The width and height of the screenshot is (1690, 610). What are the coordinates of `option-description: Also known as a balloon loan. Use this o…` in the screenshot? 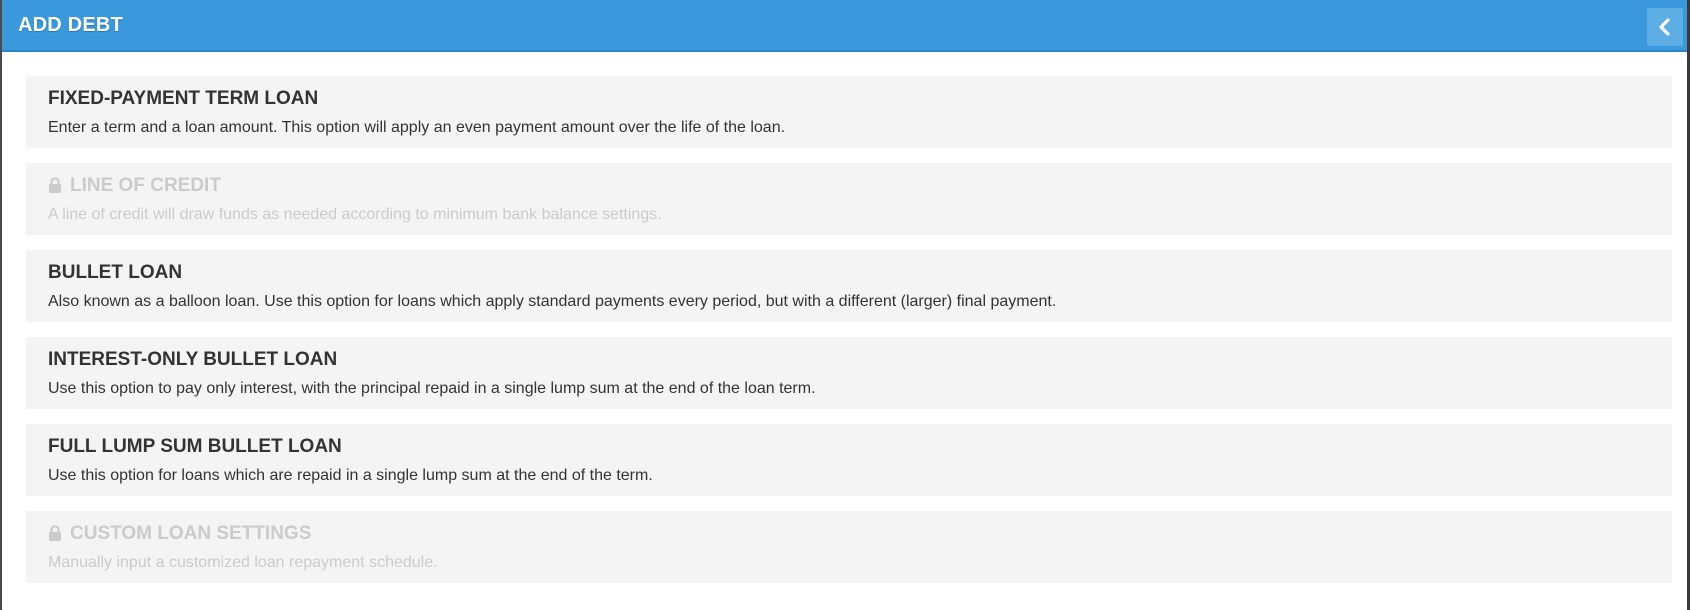 It's located at (552, 301).